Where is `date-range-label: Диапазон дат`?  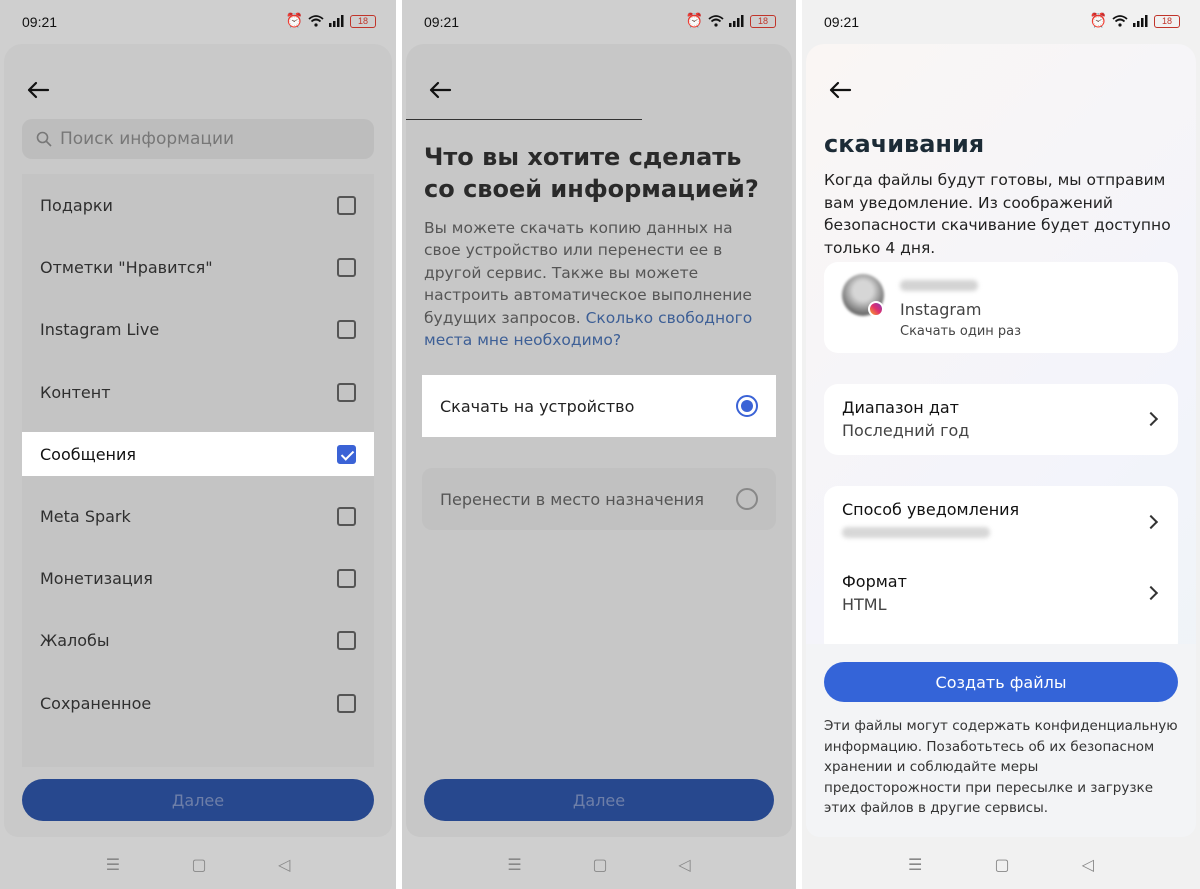 date-range-label: Диапазон дат is located at coordinates (900, 407).